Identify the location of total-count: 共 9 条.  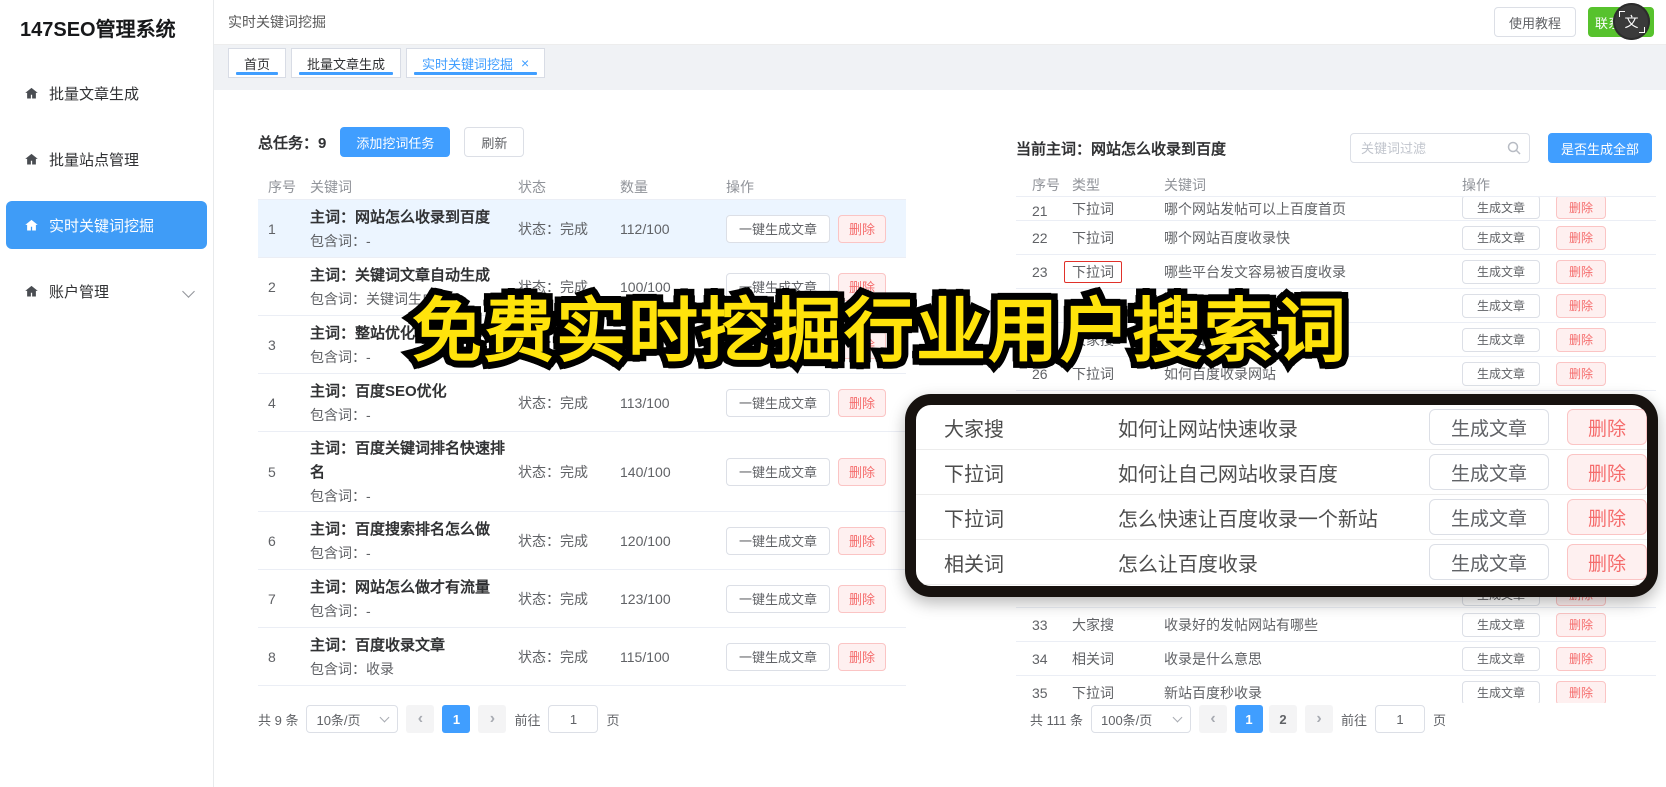
(278, 720).